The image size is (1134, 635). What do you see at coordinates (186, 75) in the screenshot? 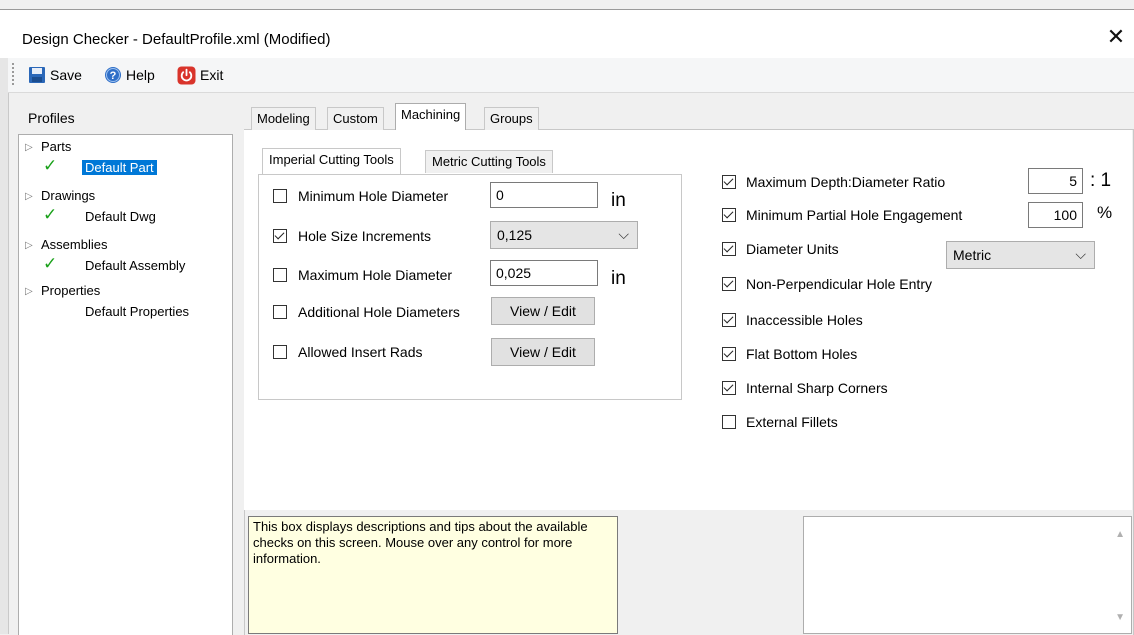
I see `power-icon` at bounding box center [186, 75].